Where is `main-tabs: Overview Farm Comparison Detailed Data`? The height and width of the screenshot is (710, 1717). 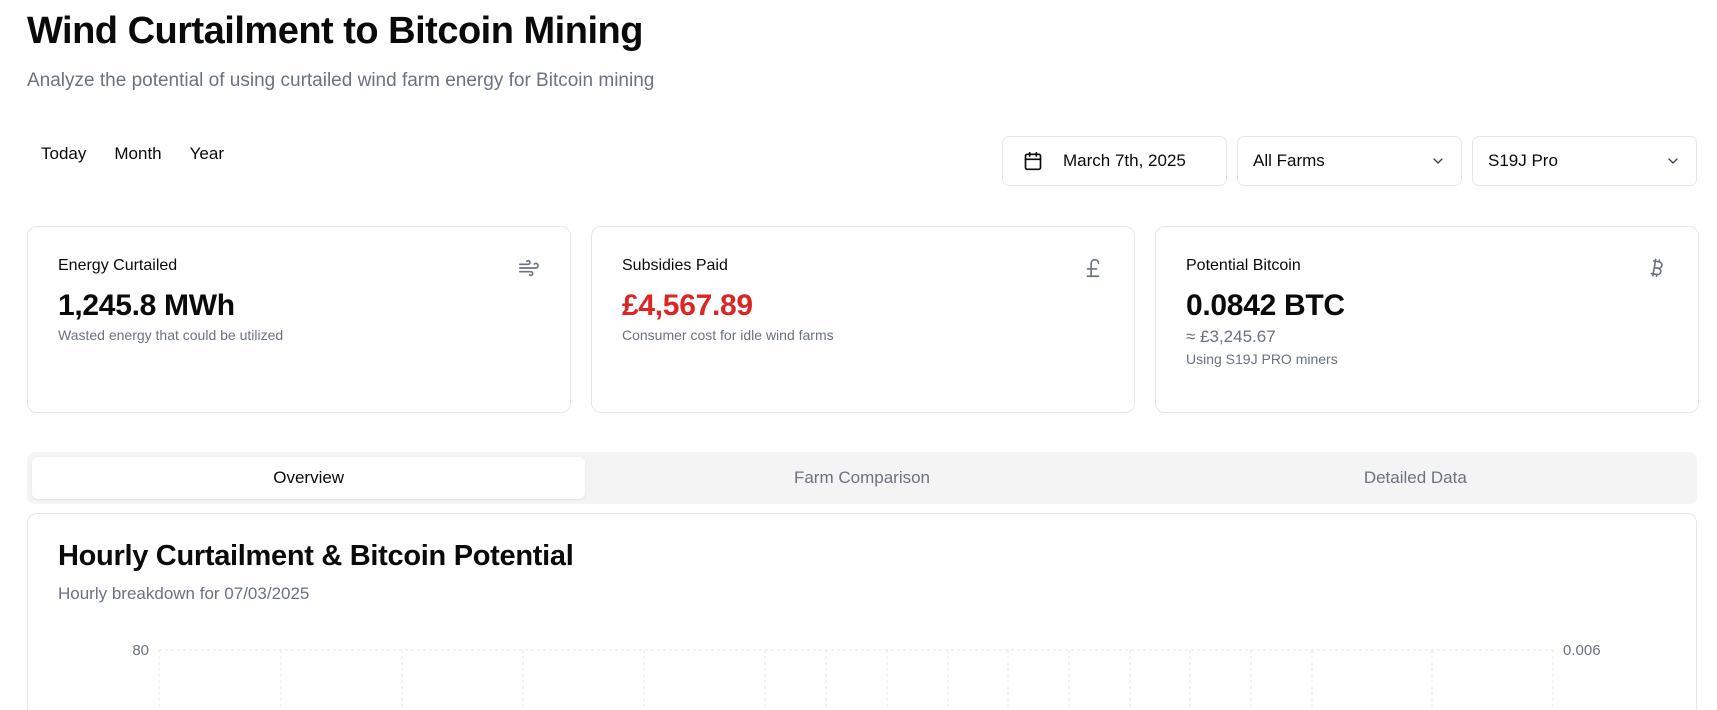
main-tabs: Overview Farm Comparison Detailed Data is located at coordinates (862, 478).